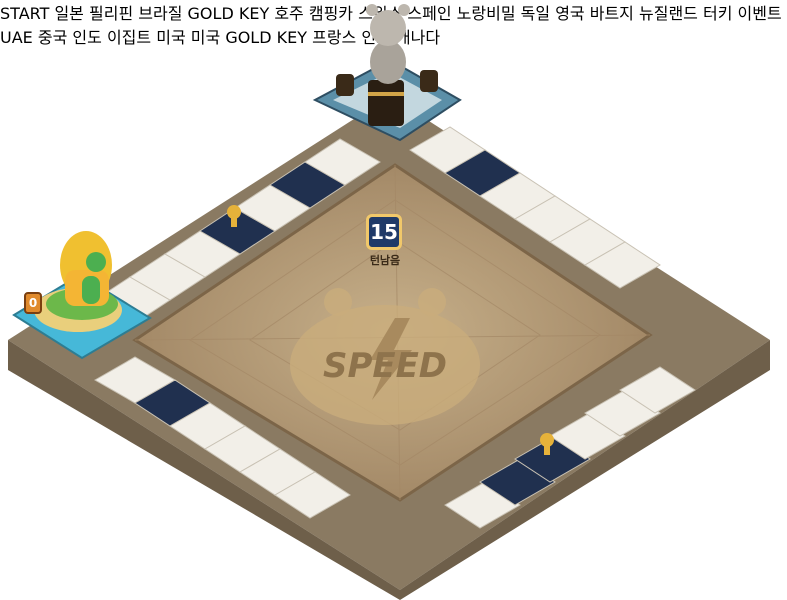  I want to click on speed-logo-text: SPEED, so click(385, 366).